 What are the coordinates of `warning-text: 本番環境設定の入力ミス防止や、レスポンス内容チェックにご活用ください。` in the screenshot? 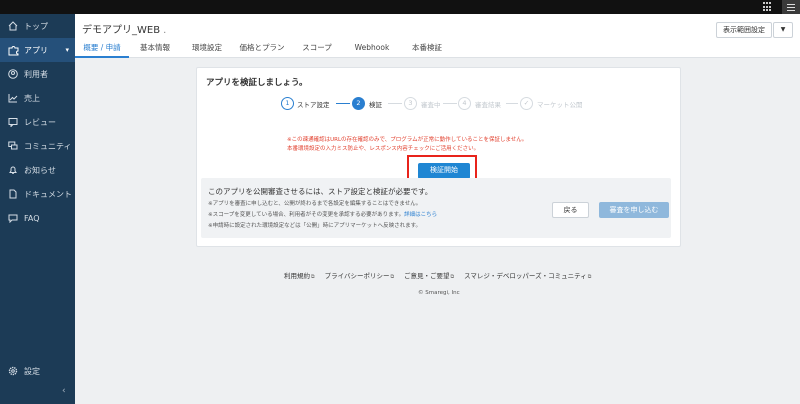 It's located at (383, 149).